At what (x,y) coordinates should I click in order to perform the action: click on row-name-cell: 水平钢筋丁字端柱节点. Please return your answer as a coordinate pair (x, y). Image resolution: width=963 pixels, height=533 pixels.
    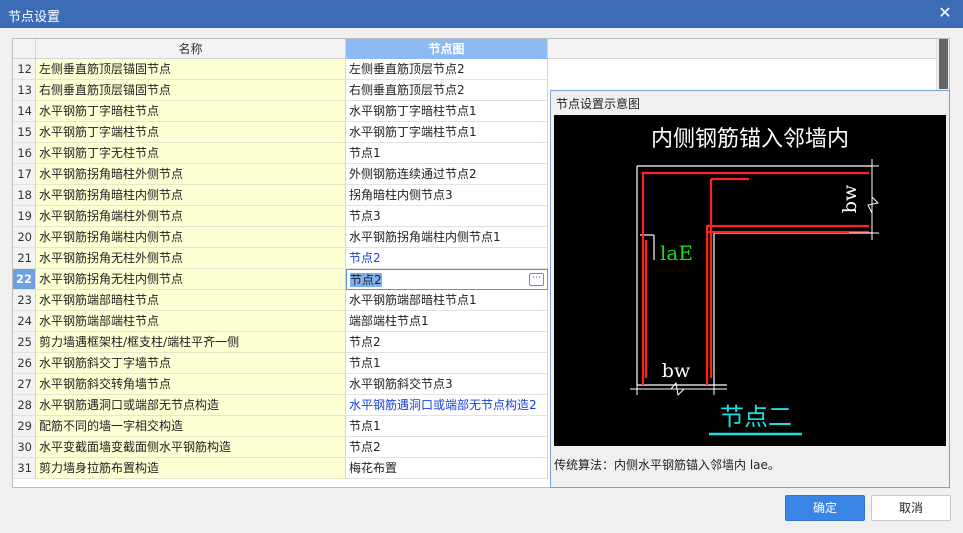
    Looking at the image, I should click on (191, 132).